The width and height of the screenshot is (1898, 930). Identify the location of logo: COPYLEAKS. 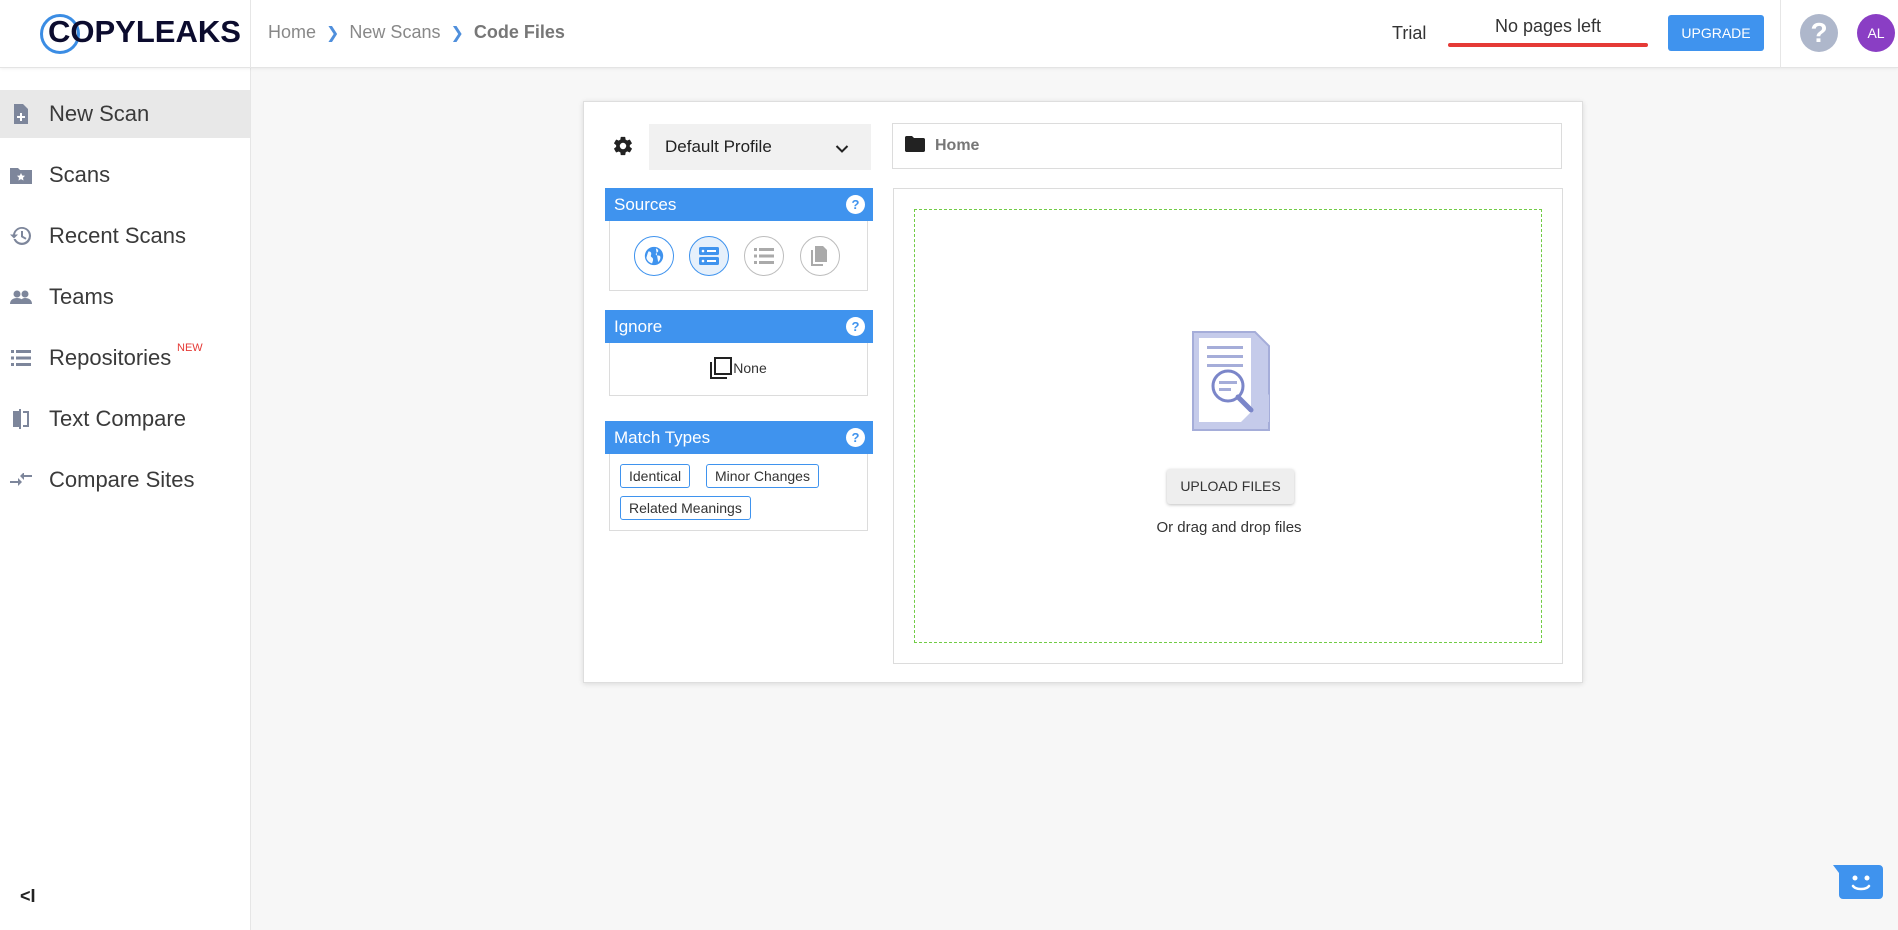
(144, 31).